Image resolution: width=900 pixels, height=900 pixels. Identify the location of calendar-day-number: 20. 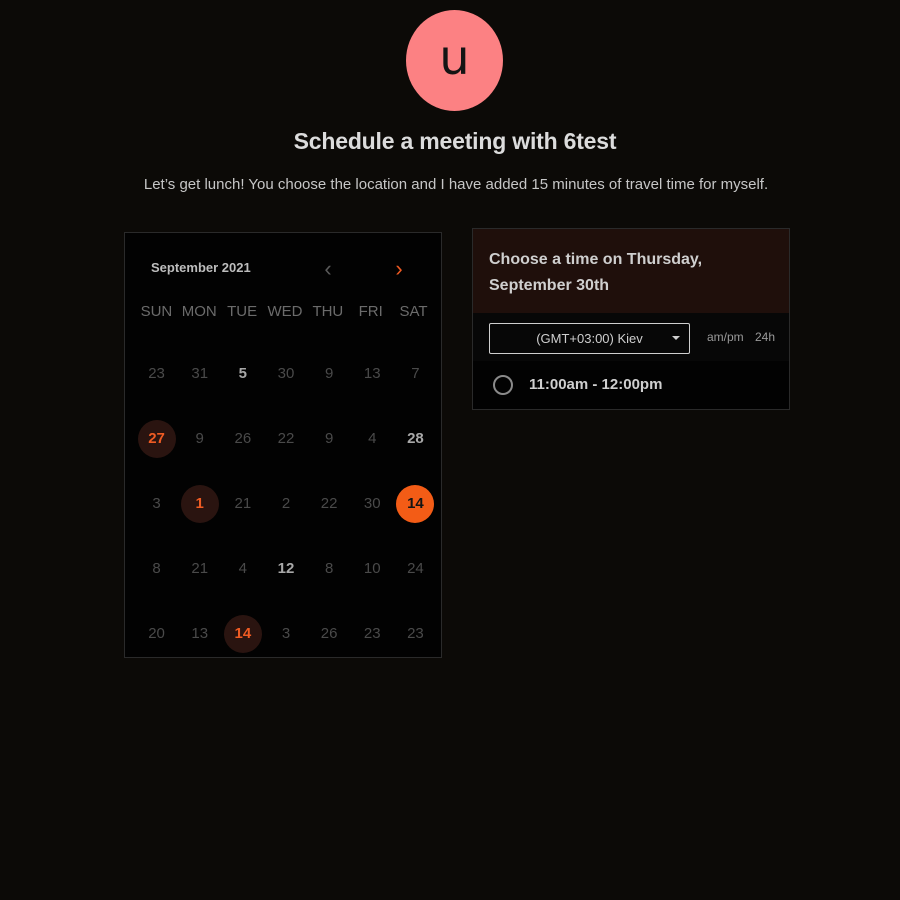
(156, 633).